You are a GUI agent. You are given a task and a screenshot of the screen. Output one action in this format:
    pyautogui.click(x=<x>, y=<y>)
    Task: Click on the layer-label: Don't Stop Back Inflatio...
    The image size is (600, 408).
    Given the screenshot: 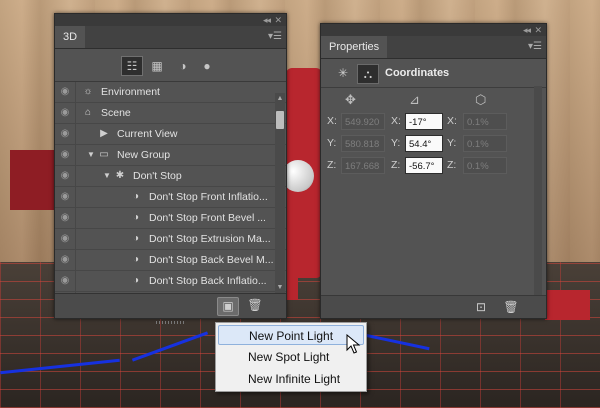 What is the action you would take?
    pyautogui.click(x=208, y=281)
    